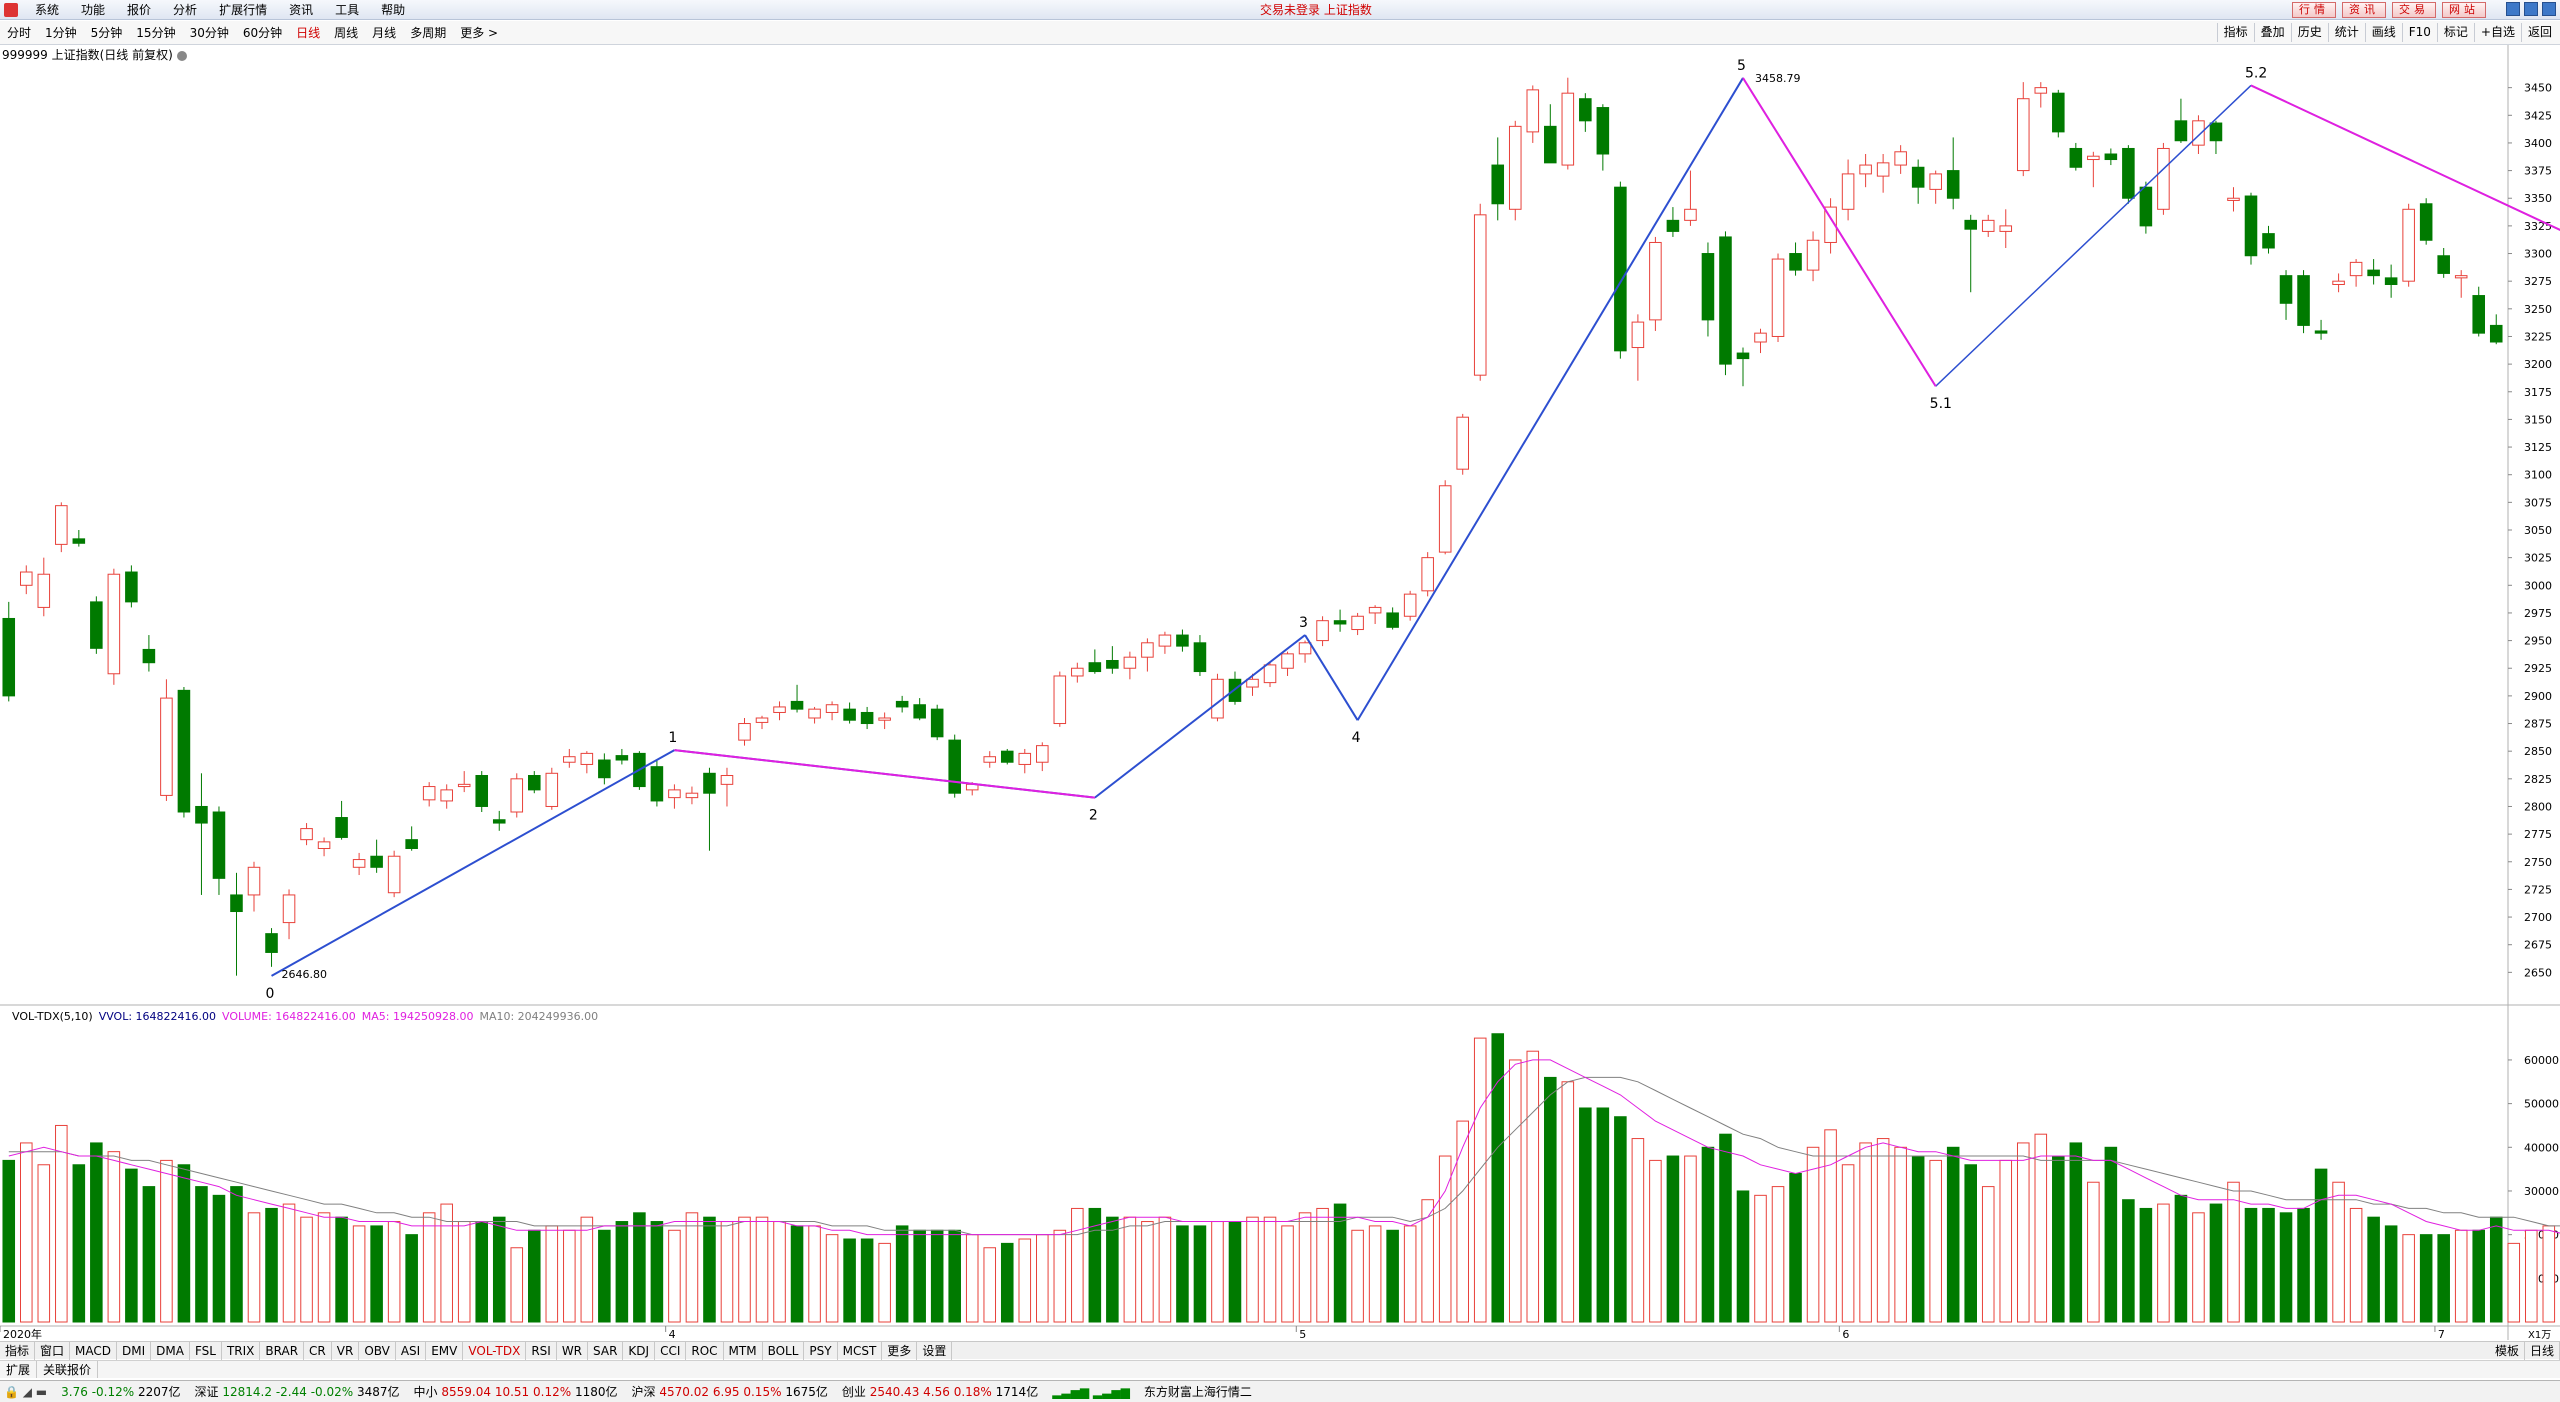  I want to click on menu-item: 帮助, so click(393, 9).